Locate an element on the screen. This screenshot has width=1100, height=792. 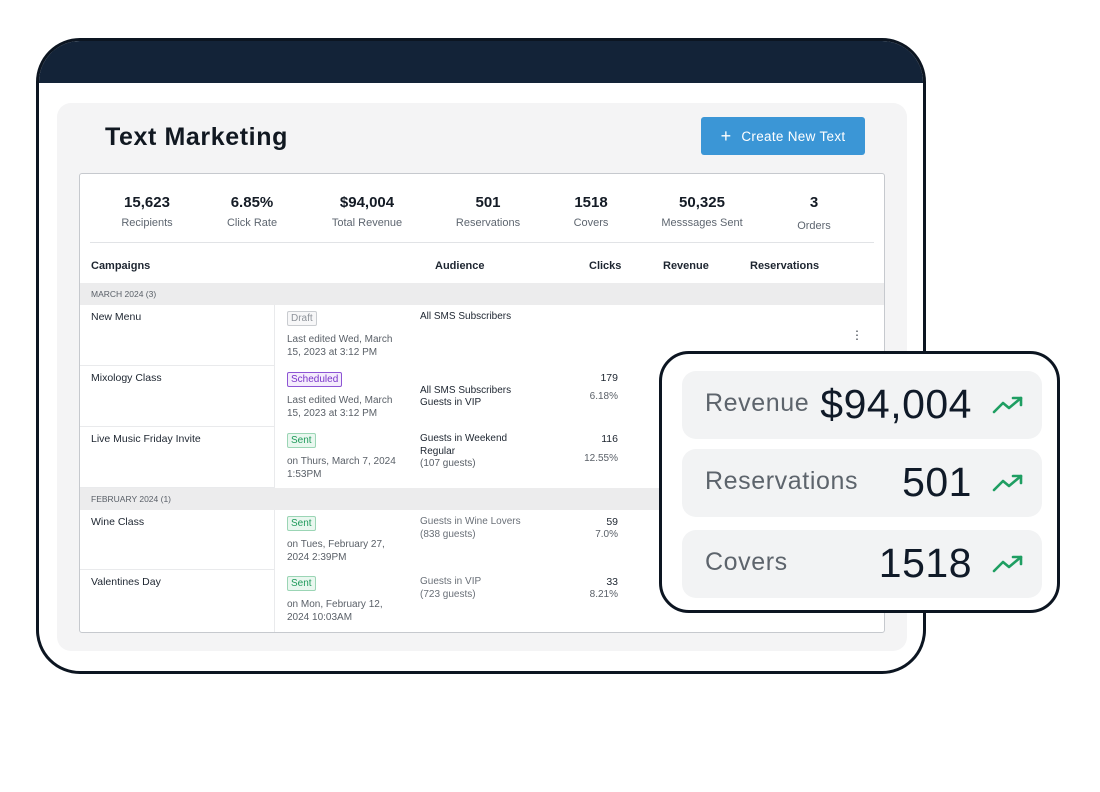
campaign-name: Valentines Day is located at coordinates (126, 582).